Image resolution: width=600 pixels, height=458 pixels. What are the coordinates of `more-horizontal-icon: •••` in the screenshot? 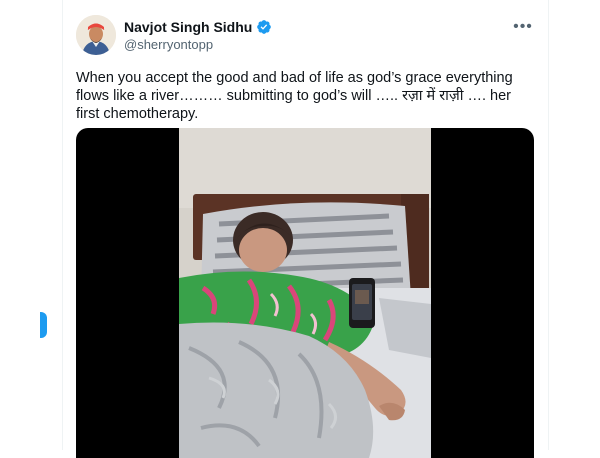 It's located at (523, 26).